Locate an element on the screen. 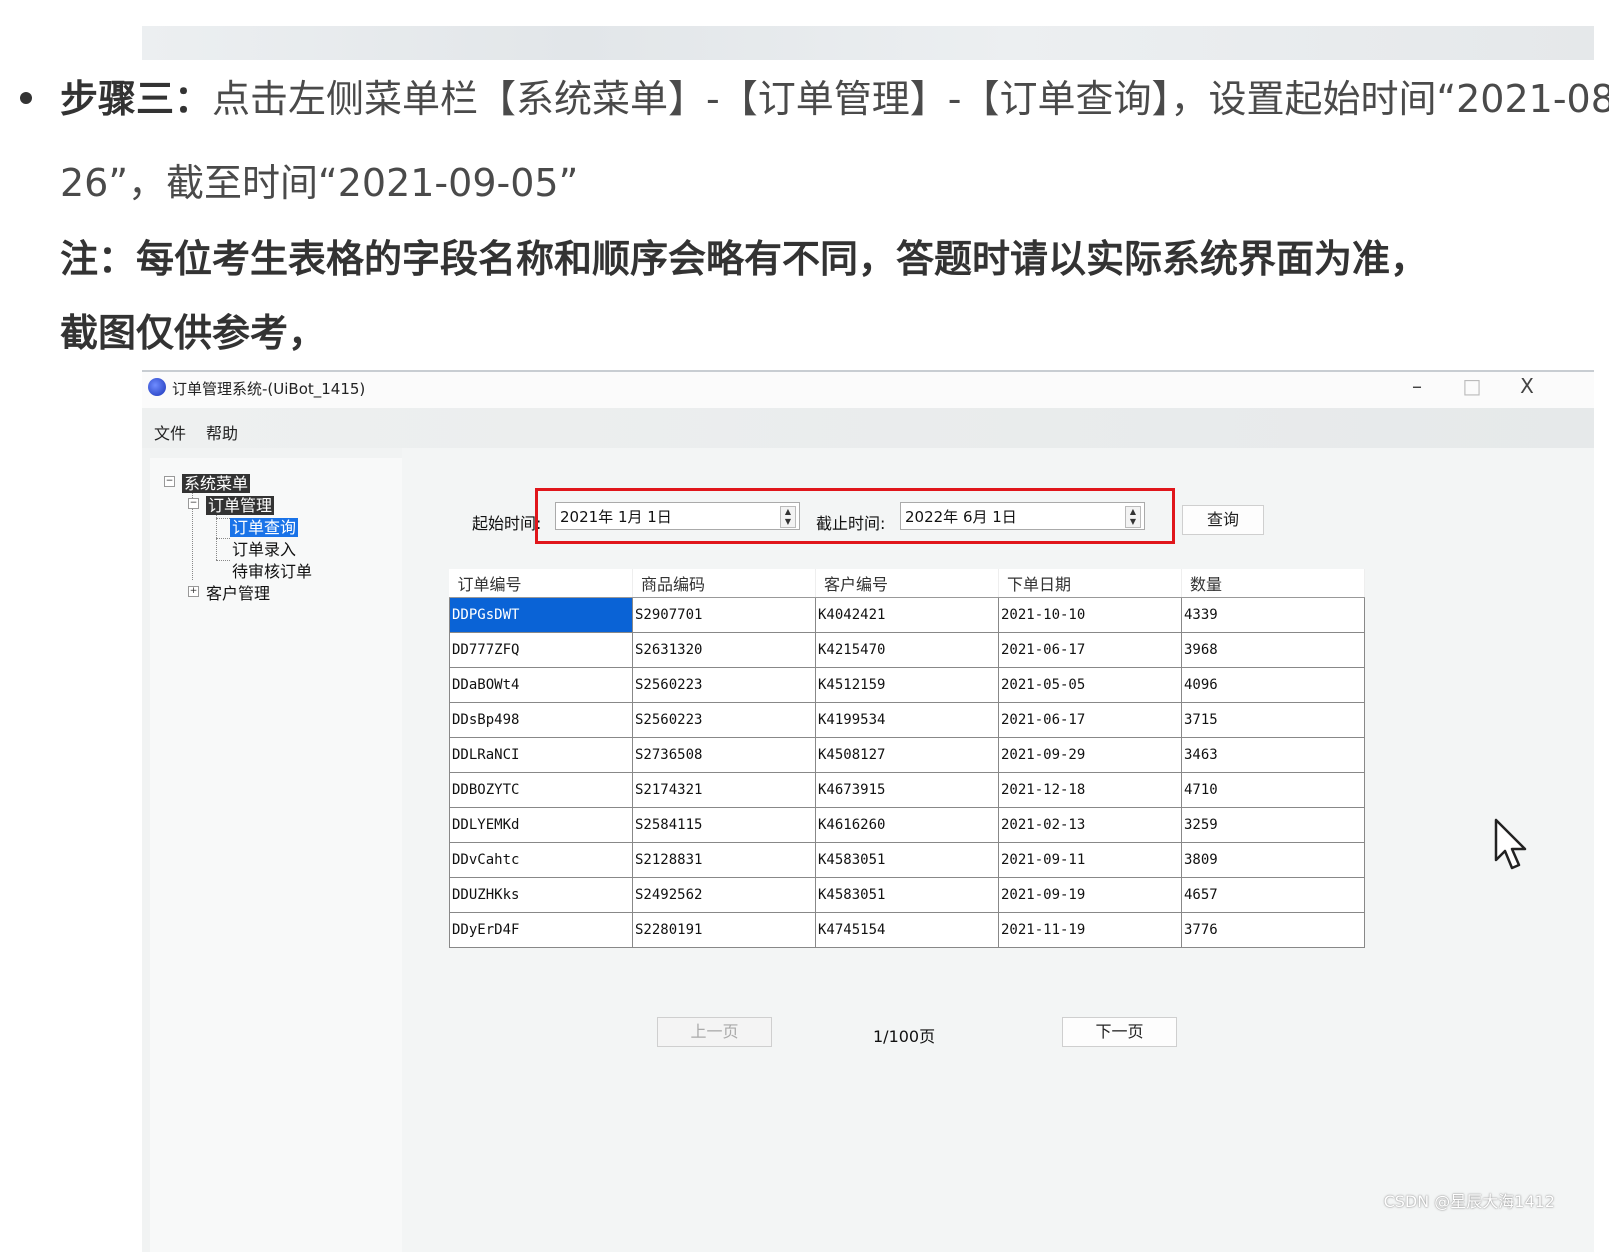 This screenshot has width=1609, height=1252. table-cell: S2907701 is located at coordinates (724, 615).